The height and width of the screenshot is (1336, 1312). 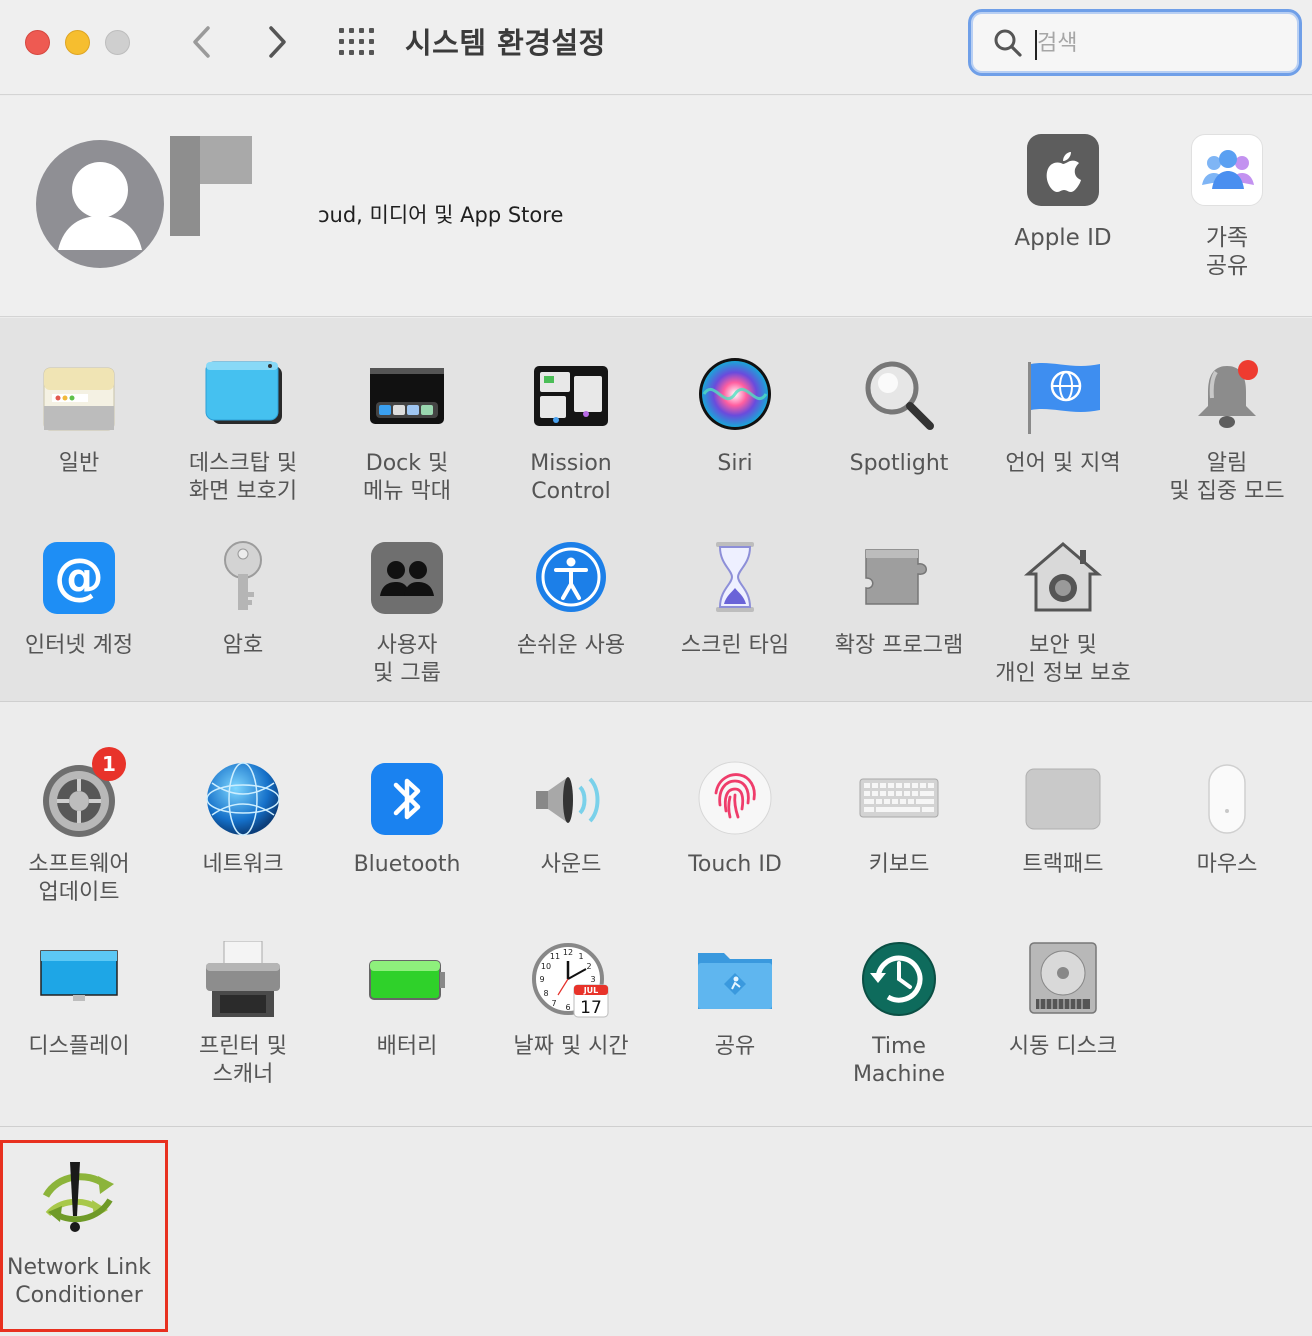 I want to click on pref-security-privacy: 보안 및 개인 정보 보호, so click(x=1063, y=614).